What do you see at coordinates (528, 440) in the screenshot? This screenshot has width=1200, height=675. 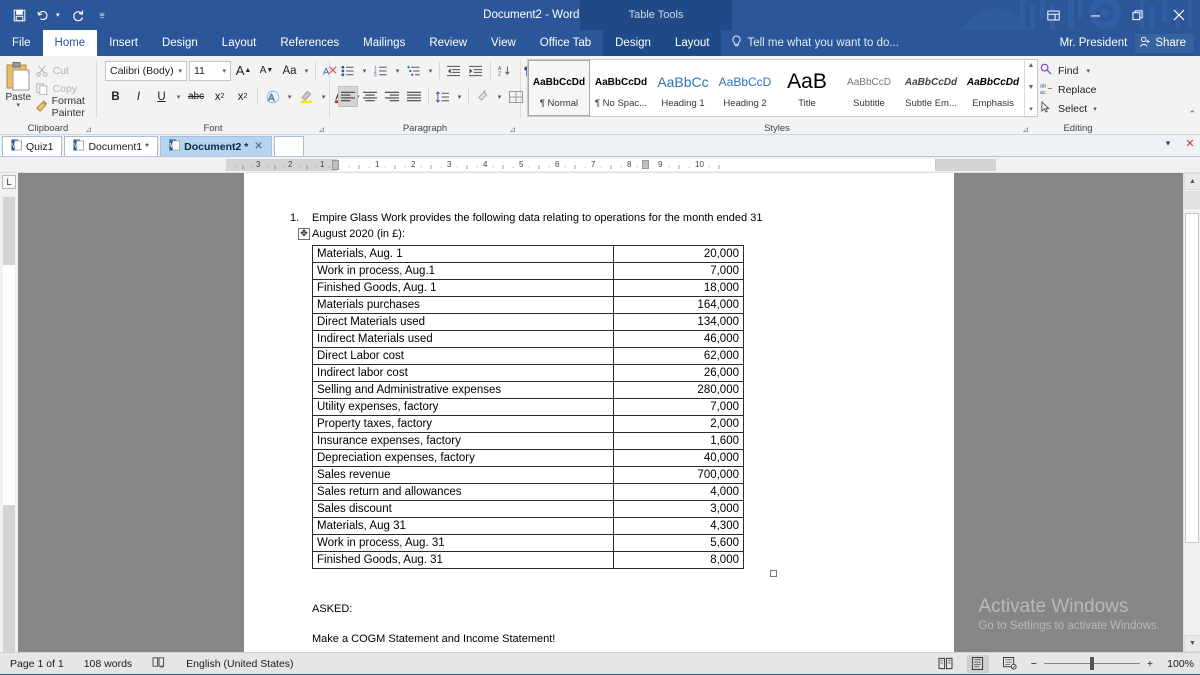 I see `table-row: Insurance expenses, factory 1,600` at bounding box center [528, 440].